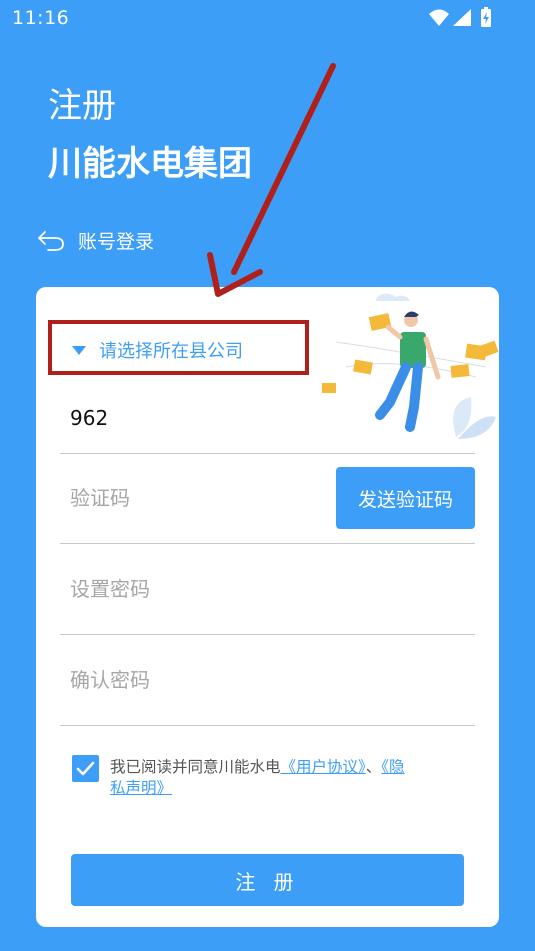  Describe the element at coordinates (51, 241) in the screenshot. I see `back-icon` at that location.